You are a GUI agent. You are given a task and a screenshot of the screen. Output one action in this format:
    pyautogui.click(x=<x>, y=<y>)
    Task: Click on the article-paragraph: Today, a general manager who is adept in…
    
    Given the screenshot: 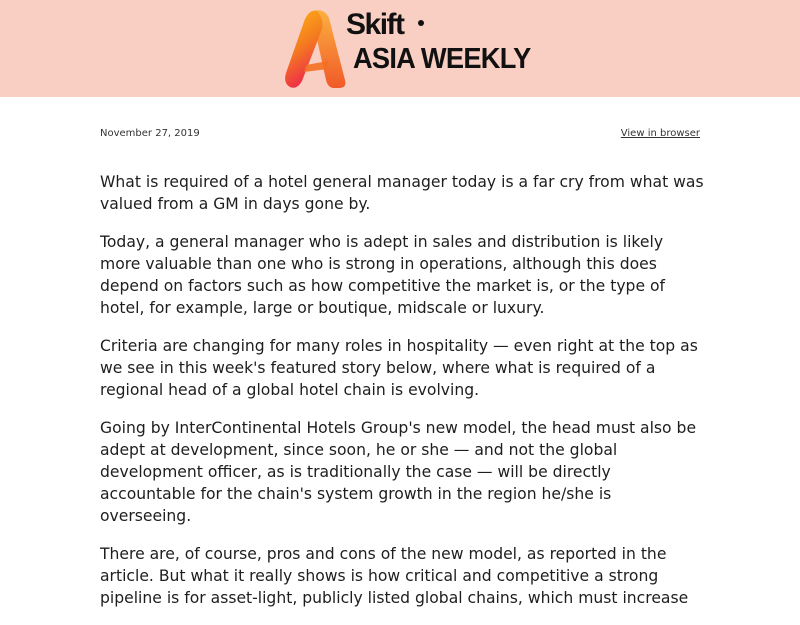 What is the action you would take?
    pyautogui.click(x=383, y=275)
    